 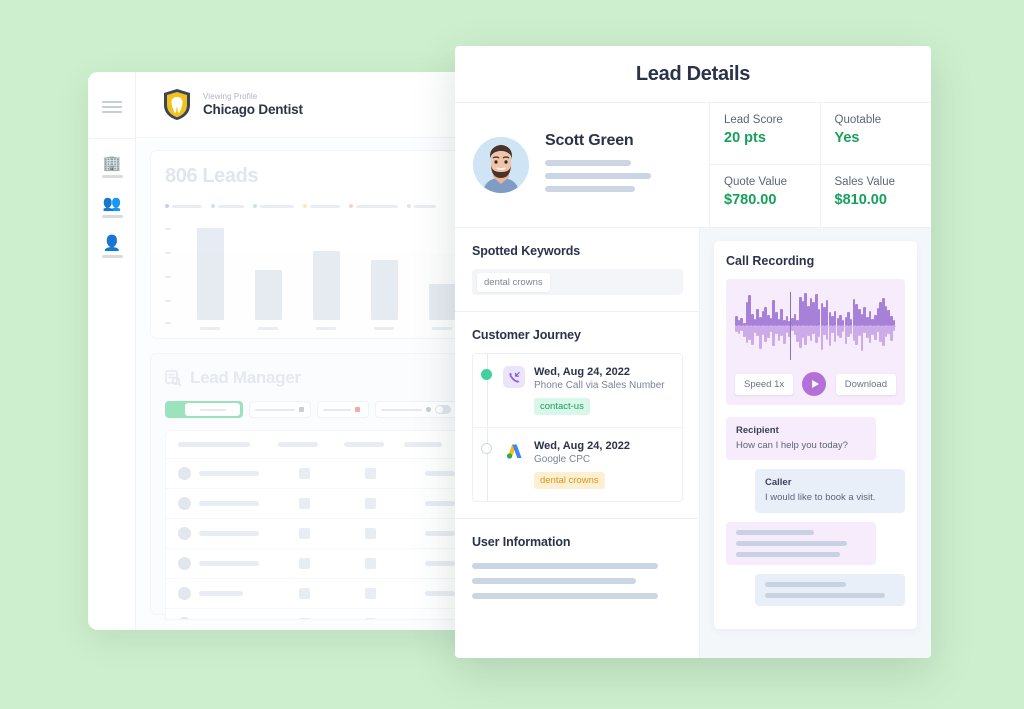 What do you see at coordinates (486, 448) in the screenshot?
I see `timeline-dot-hollow` at bounding box center [486, 448].